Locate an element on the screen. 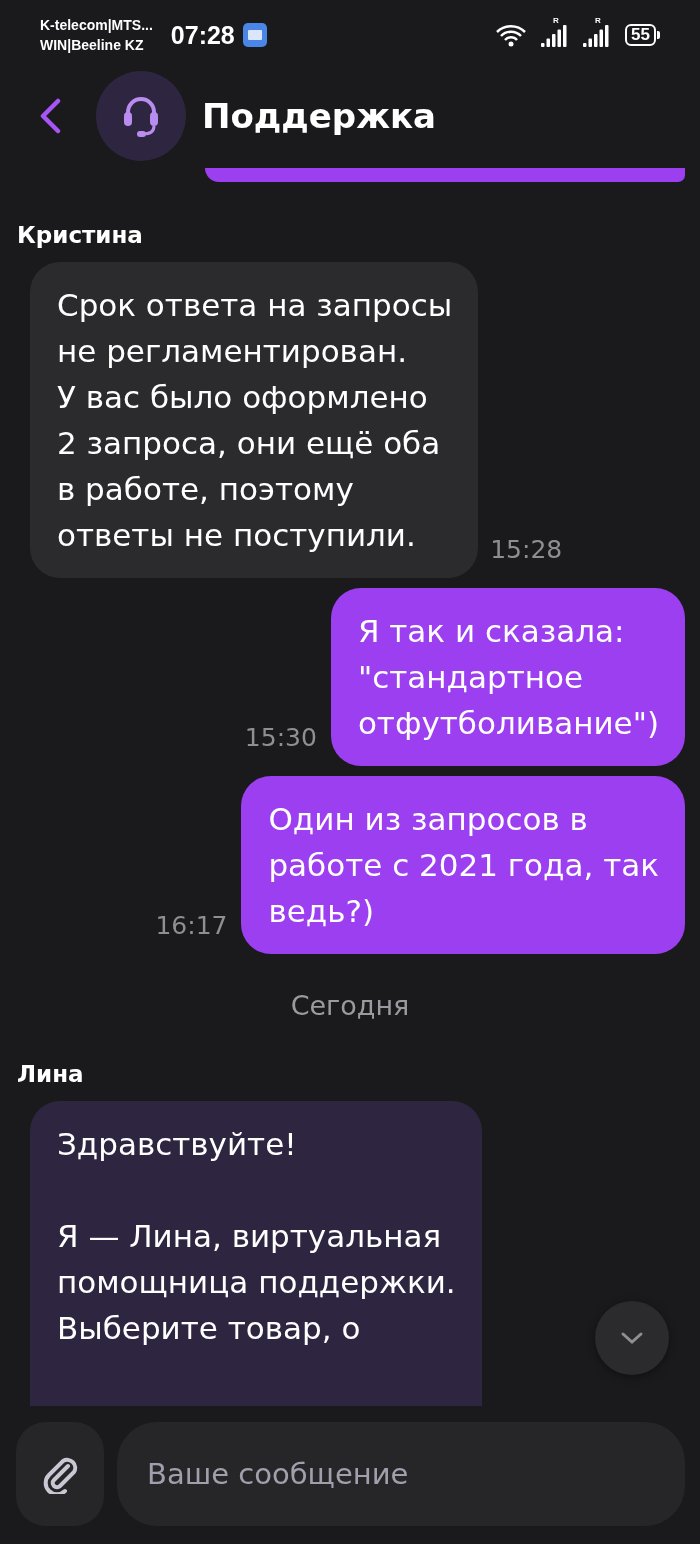 This screenshot has width=700, height=1544. chevron-down-icon is located at coordinates (632, 1338).